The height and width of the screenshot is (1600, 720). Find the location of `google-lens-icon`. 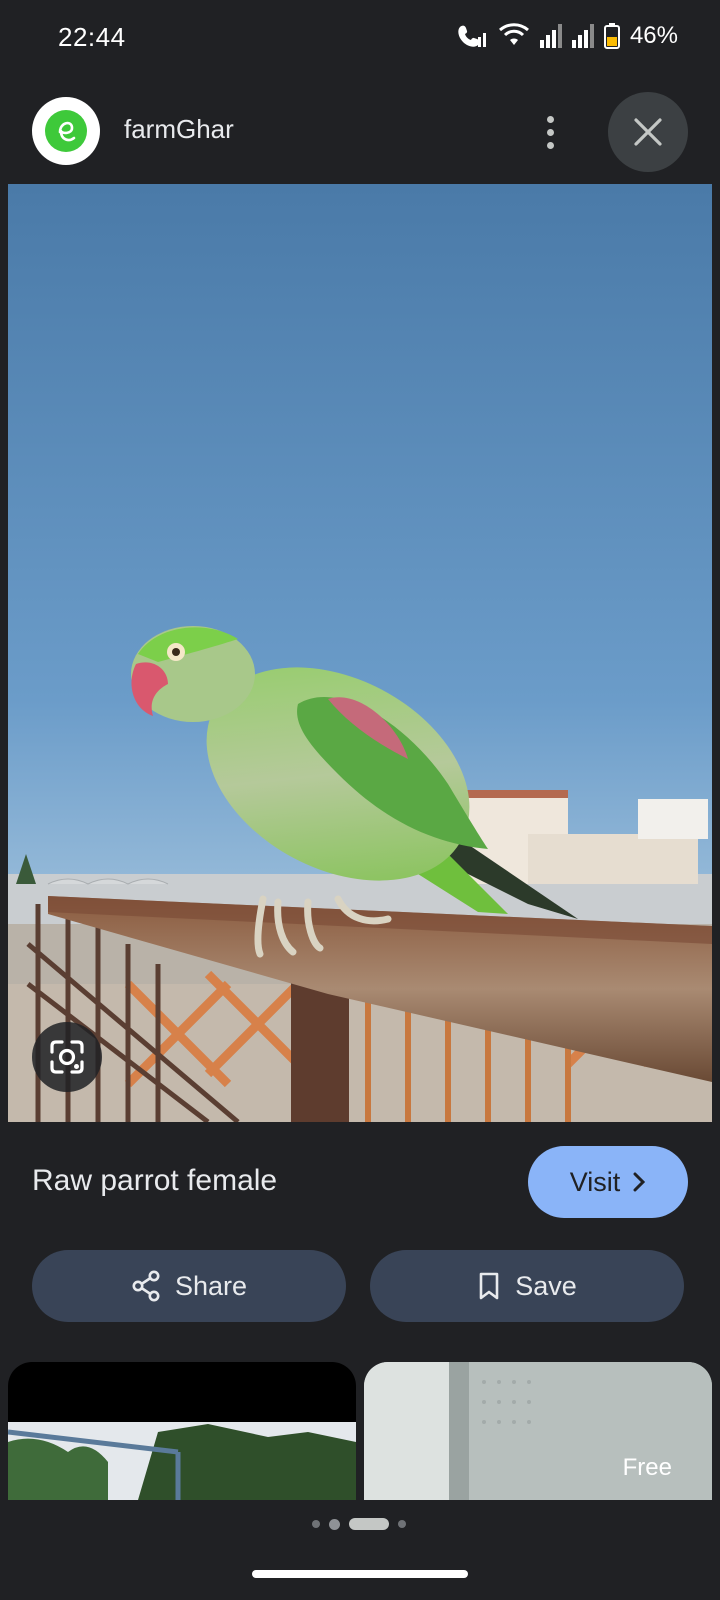

google-lens-icon is located at coordinates (67, 1057).